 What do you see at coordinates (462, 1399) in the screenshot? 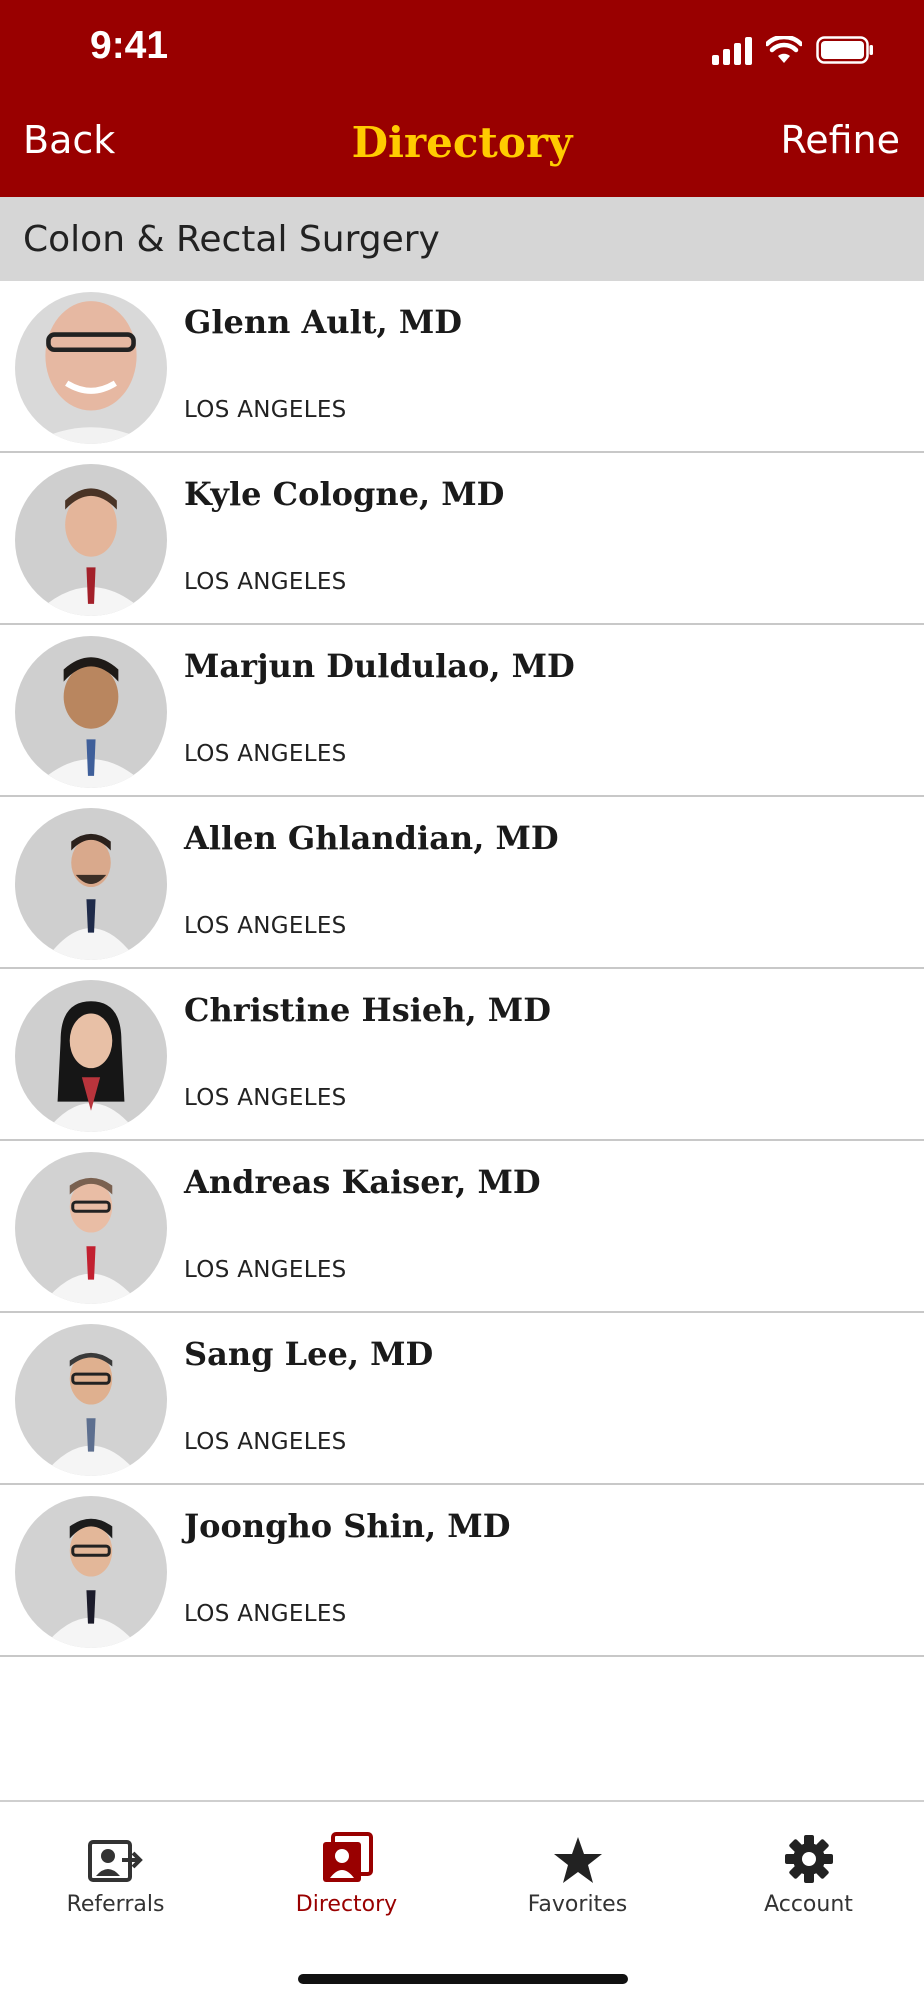
I see `doctor-row: Sang Lee, MD LOS ANGELES` at bounding box center [462, 1399].